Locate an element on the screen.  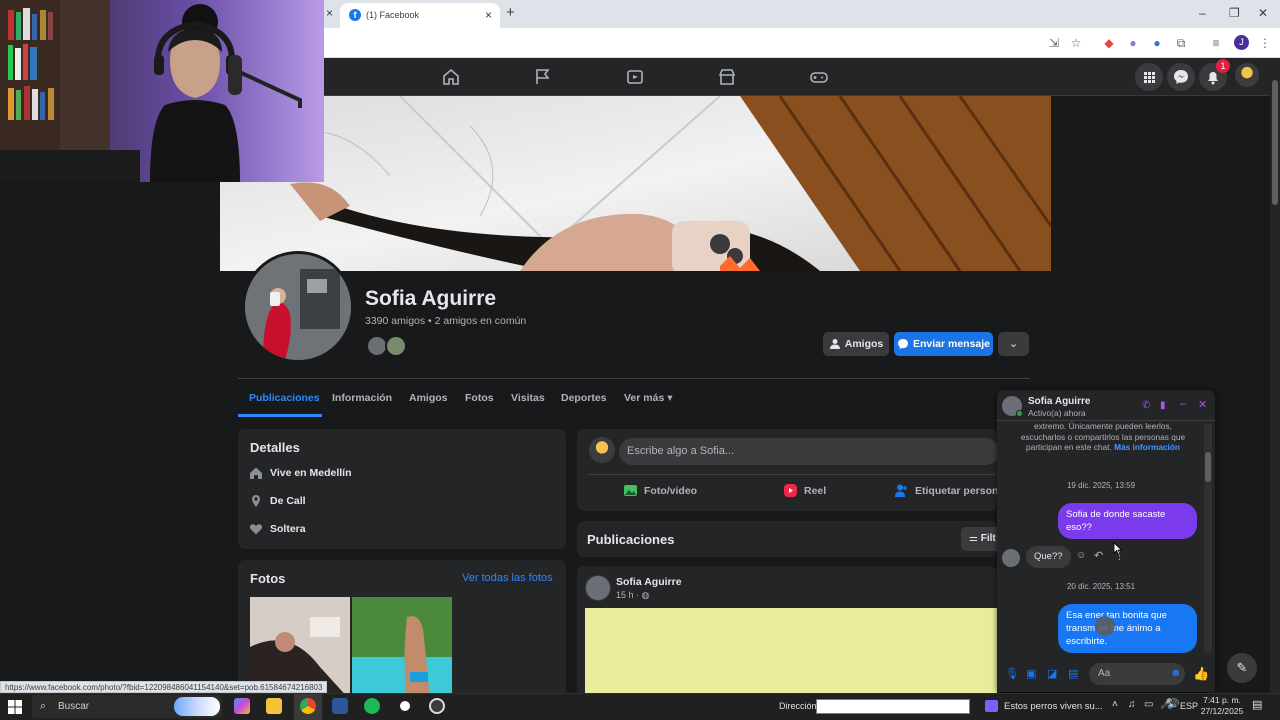
chrome-app-icon is located at coordinates (308, 706).